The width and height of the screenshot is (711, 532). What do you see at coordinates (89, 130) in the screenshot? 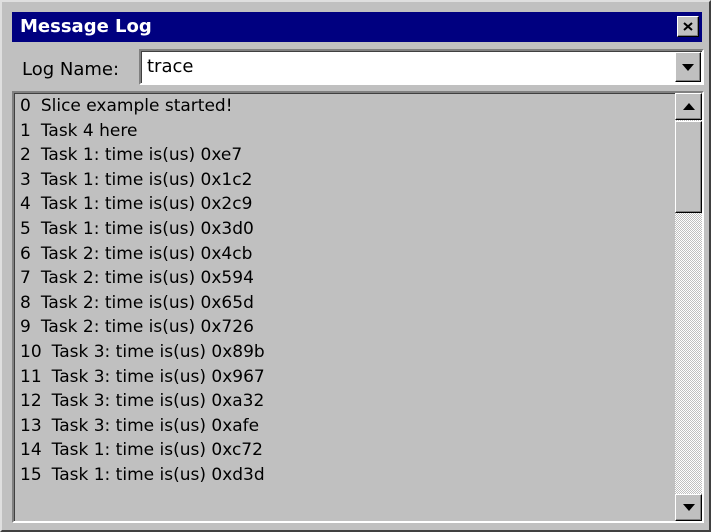
I see `message-text: Task 4 here` at bounding box center [89, 130].